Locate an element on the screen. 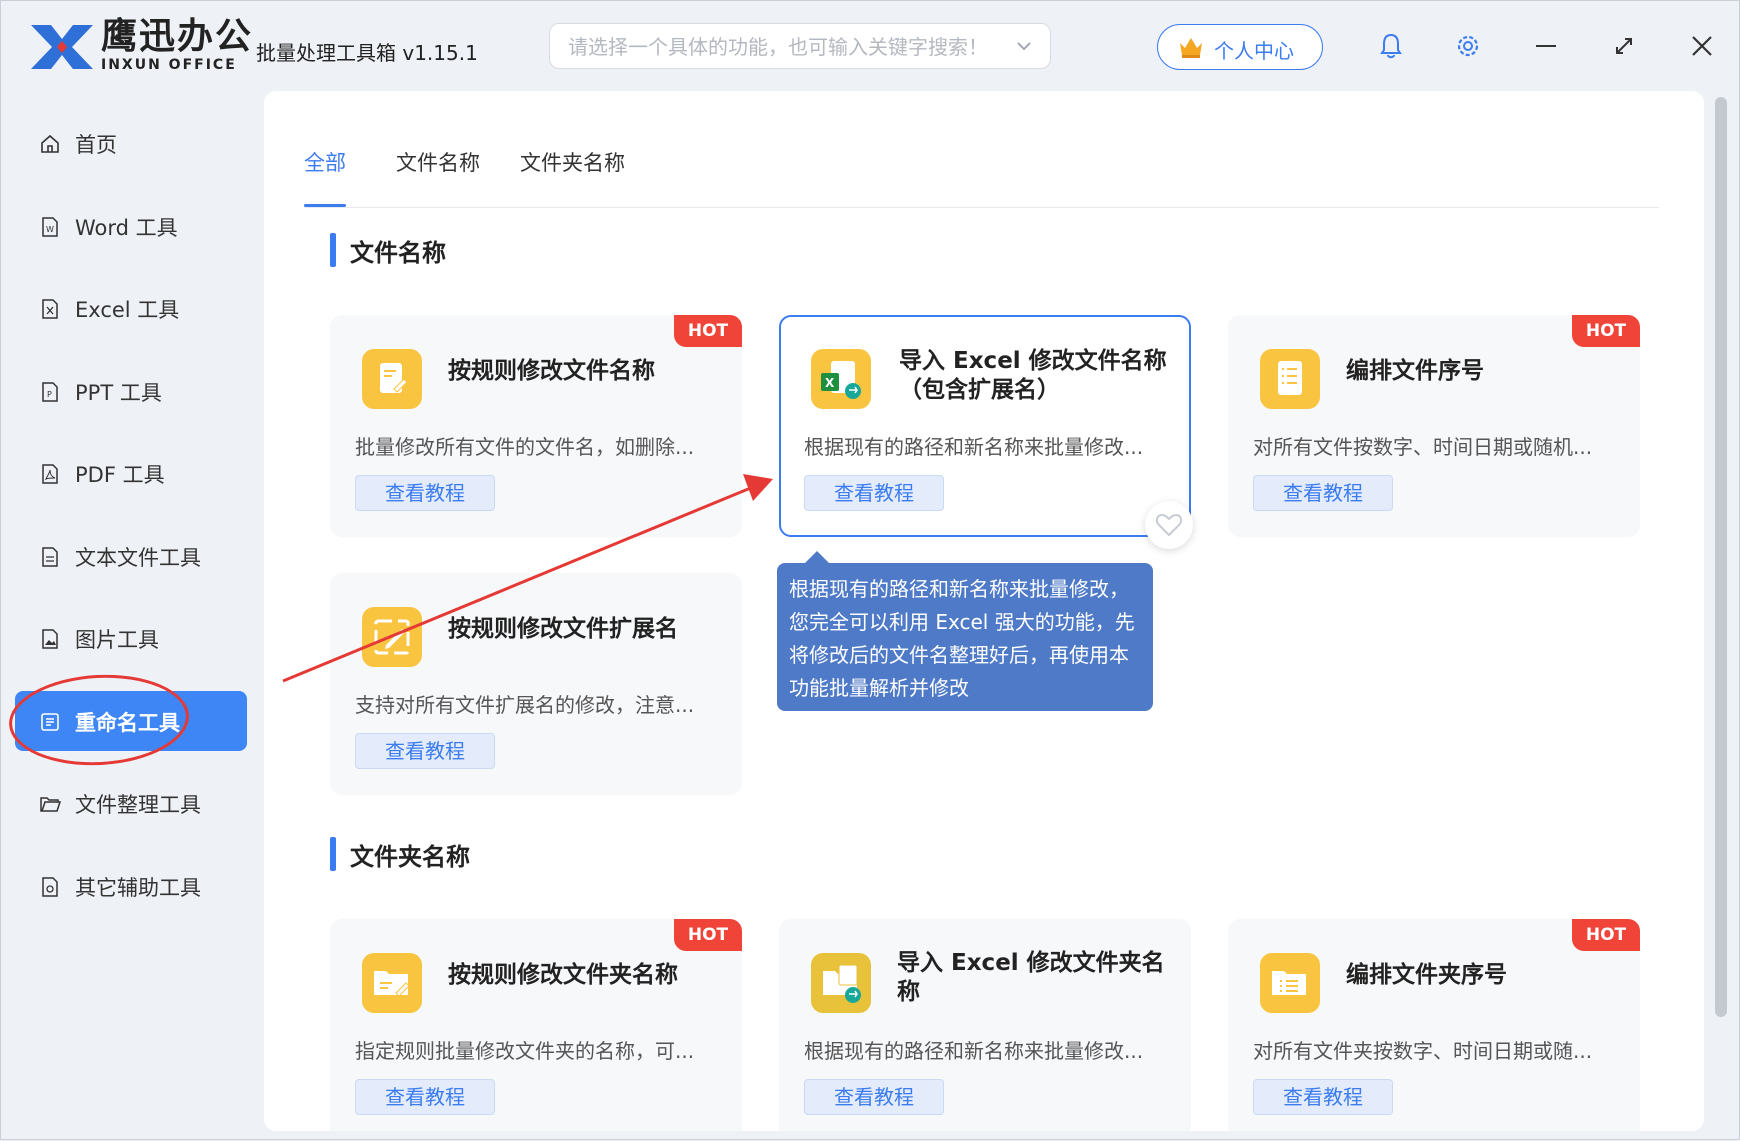 This screenshot has width=1740, height=1141. sidebar-item-file-organize: 文件整理工具 is located at coordinates (131, 803).